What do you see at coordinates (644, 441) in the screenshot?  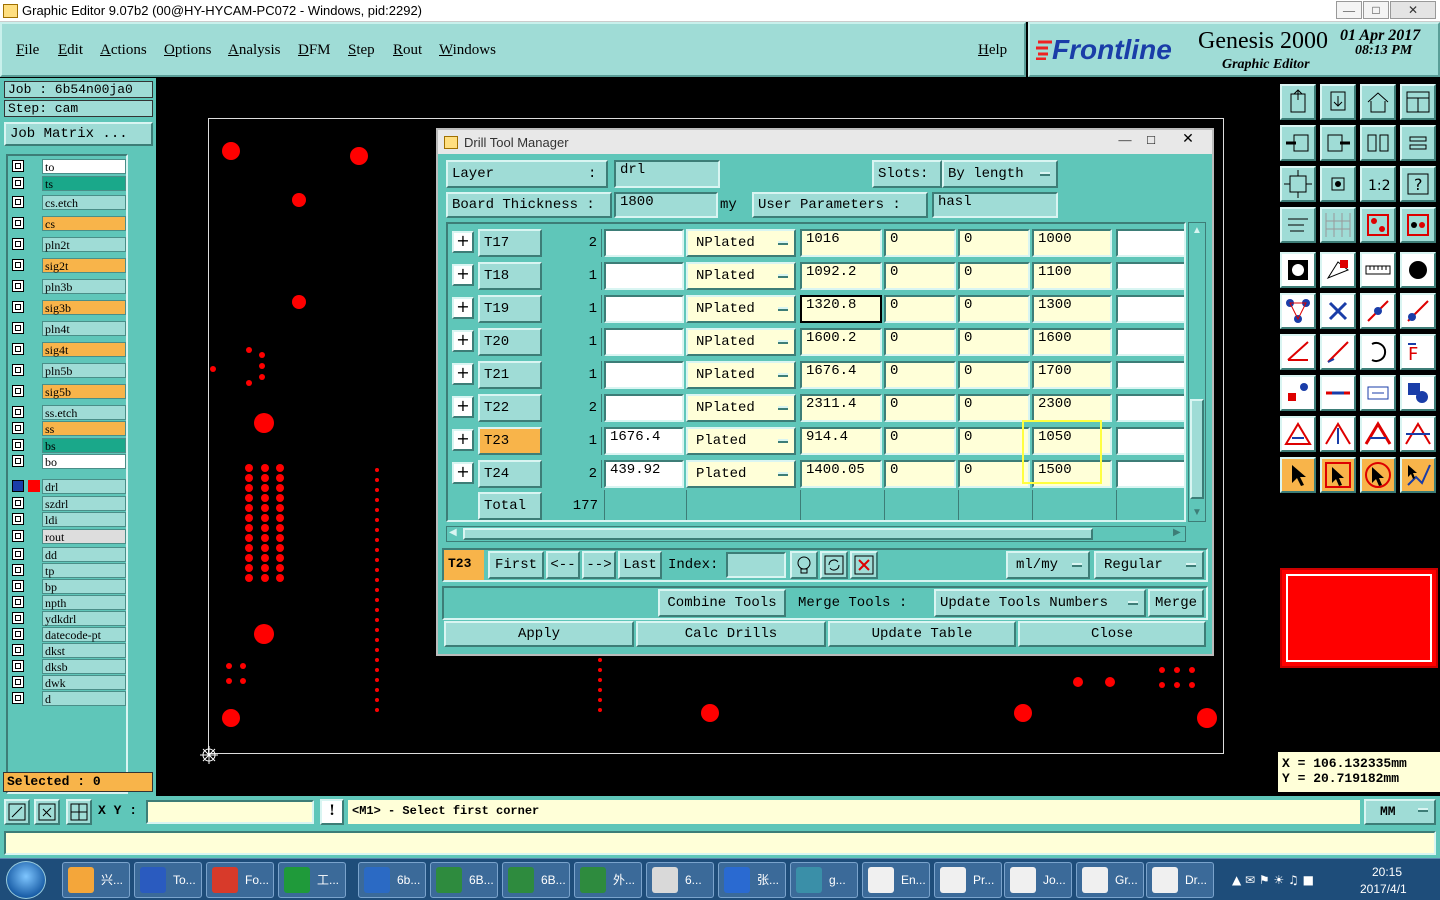 I see `finish-field: 1676.4` at bounding box center [644, 441].